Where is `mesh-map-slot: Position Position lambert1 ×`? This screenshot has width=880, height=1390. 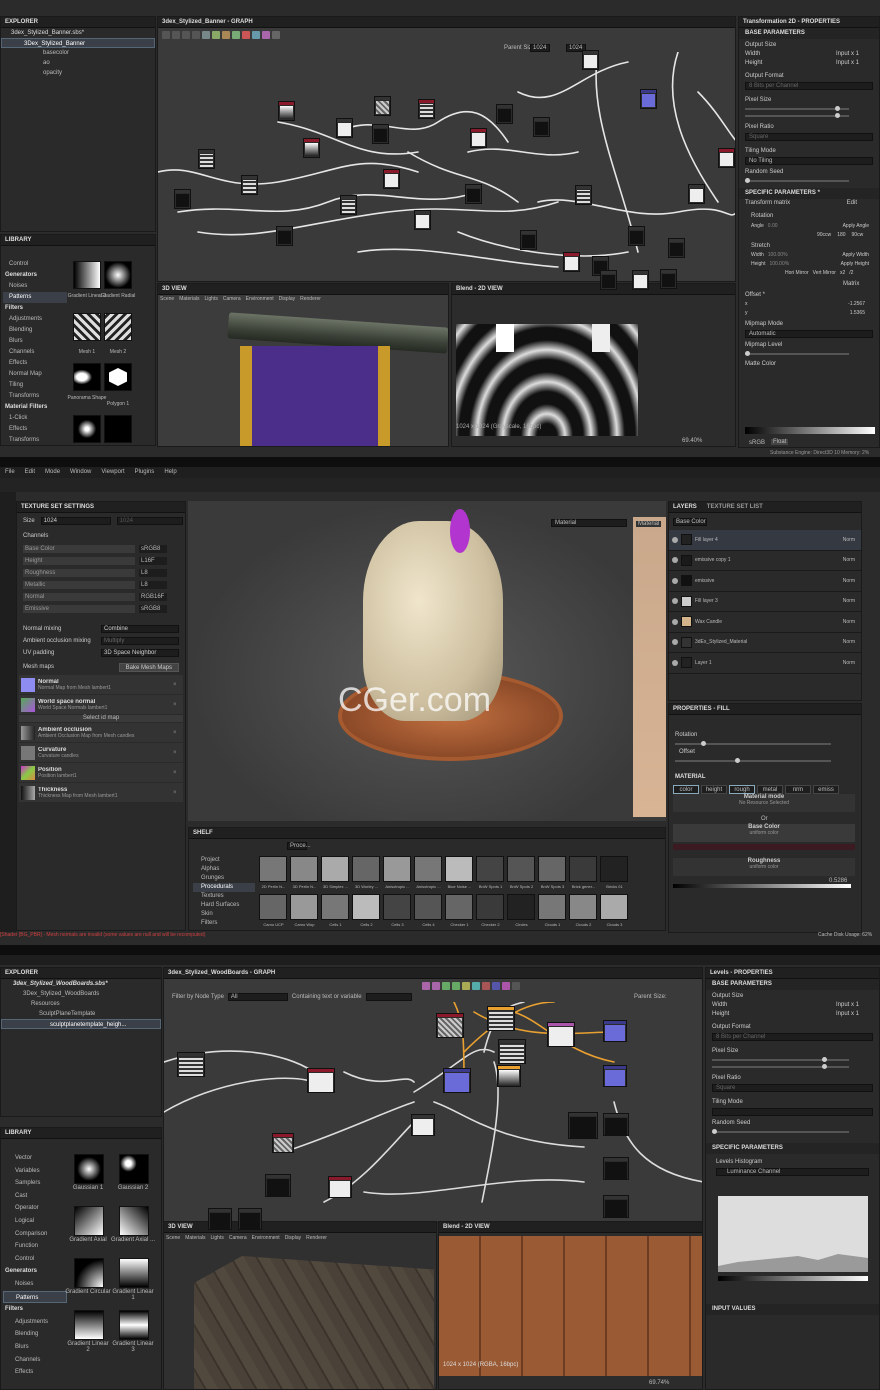
mesh-map-slot: Position Position lambert1 × is located at coordinates (101, 772).